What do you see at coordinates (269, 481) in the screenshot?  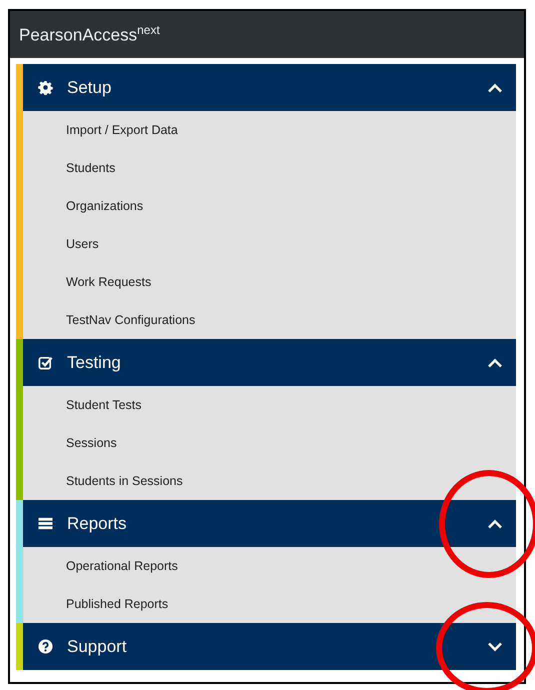 I see `menu-item: Students in Sessions` at bounding box center [269, 481].